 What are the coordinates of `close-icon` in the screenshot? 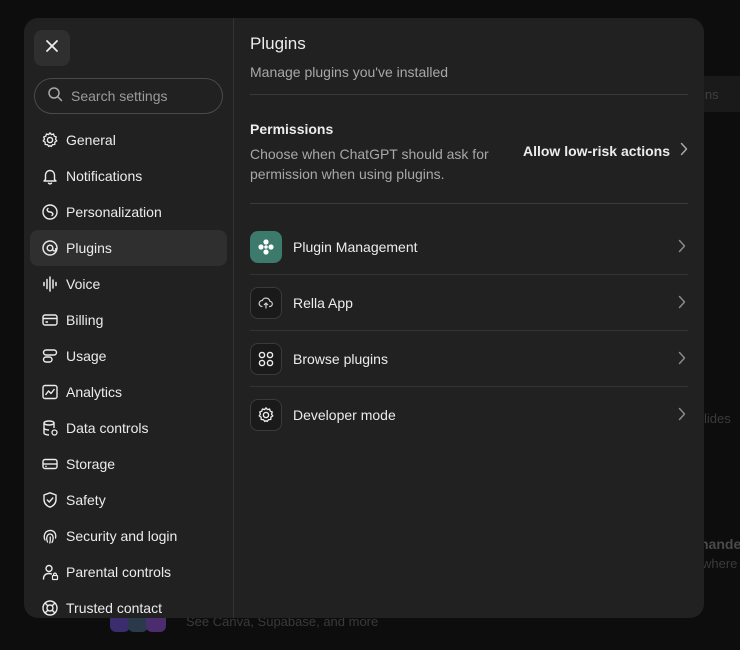 It's located at (52, 48).